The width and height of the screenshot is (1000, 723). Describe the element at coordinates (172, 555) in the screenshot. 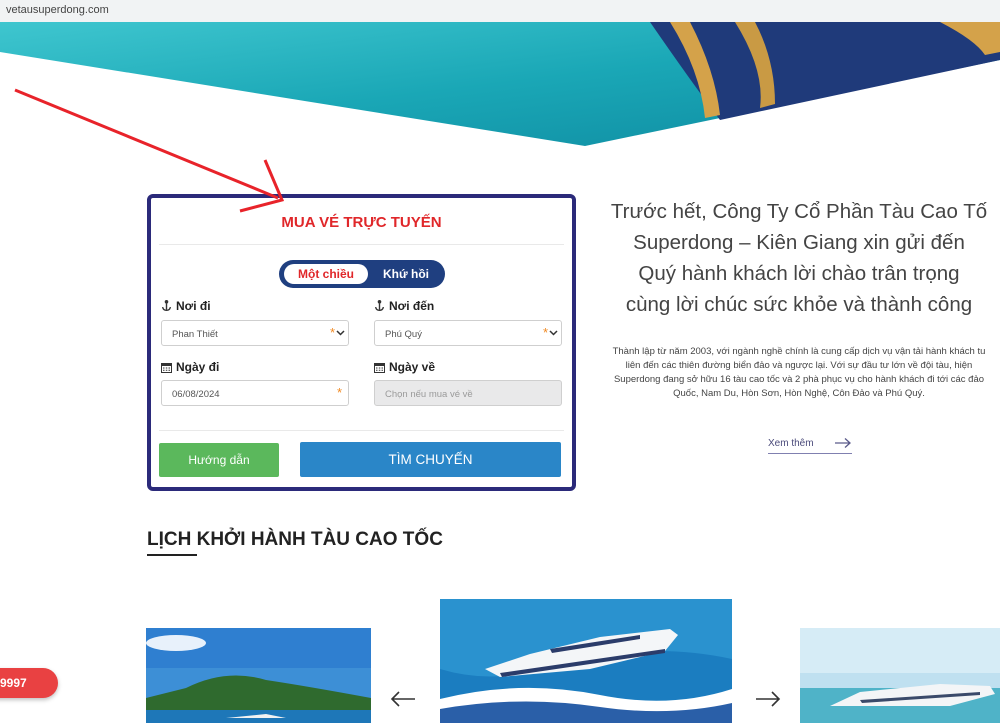

I see `title-underline` at that location.